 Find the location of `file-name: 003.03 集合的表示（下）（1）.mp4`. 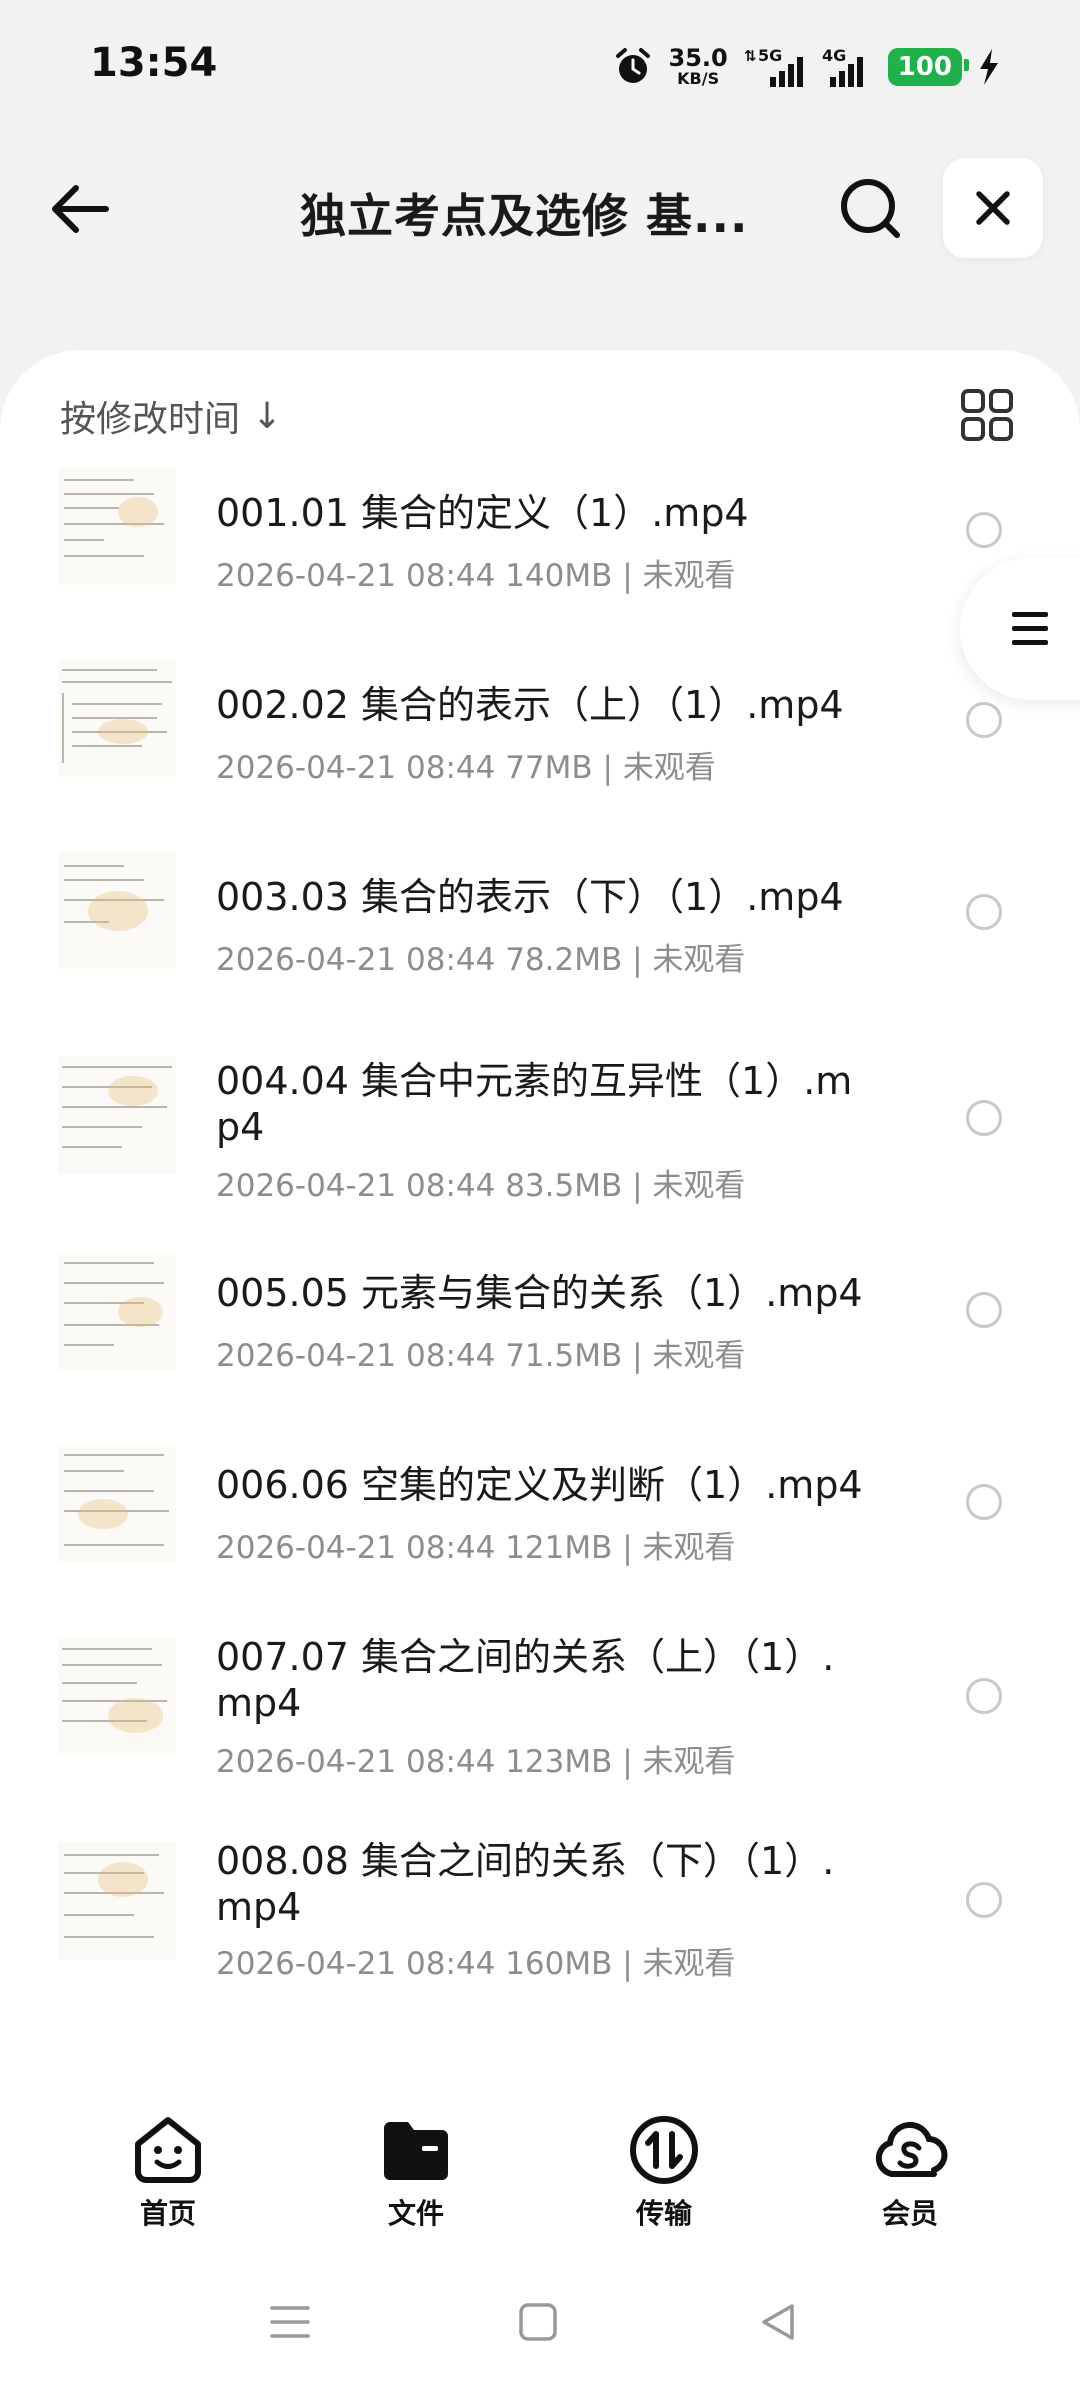

file-name: 003.03 集合的表示（下）（1）.mp4 is located at coordinates (530, 897).